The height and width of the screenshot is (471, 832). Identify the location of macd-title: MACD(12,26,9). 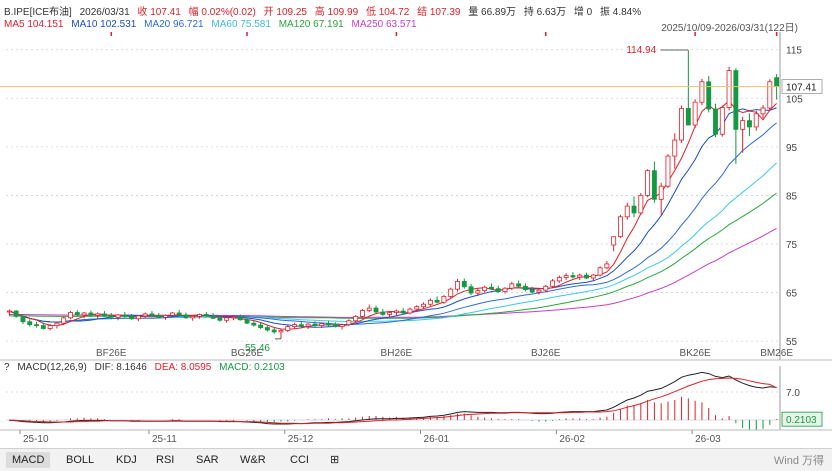
(52, 367).